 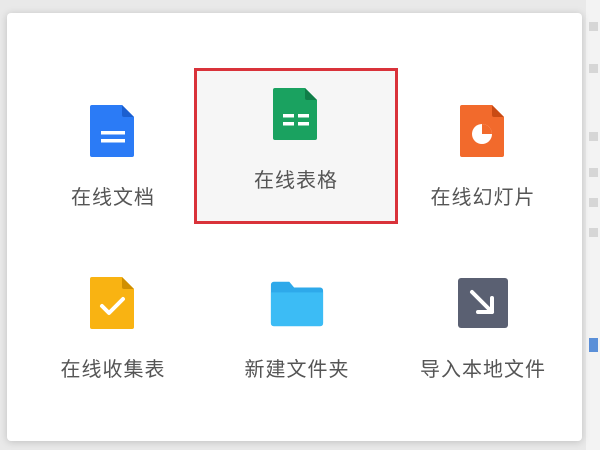 What do you see at coordinates (483, 131) in the screenshot?
I see `slides-icon` at bounding box center [483, 131].